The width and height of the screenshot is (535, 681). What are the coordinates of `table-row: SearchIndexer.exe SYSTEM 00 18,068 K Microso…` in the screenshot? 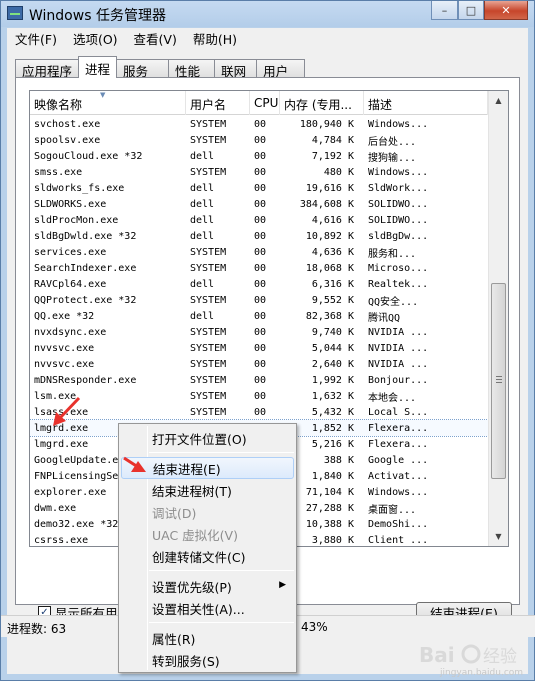 It's located at (259, 268).